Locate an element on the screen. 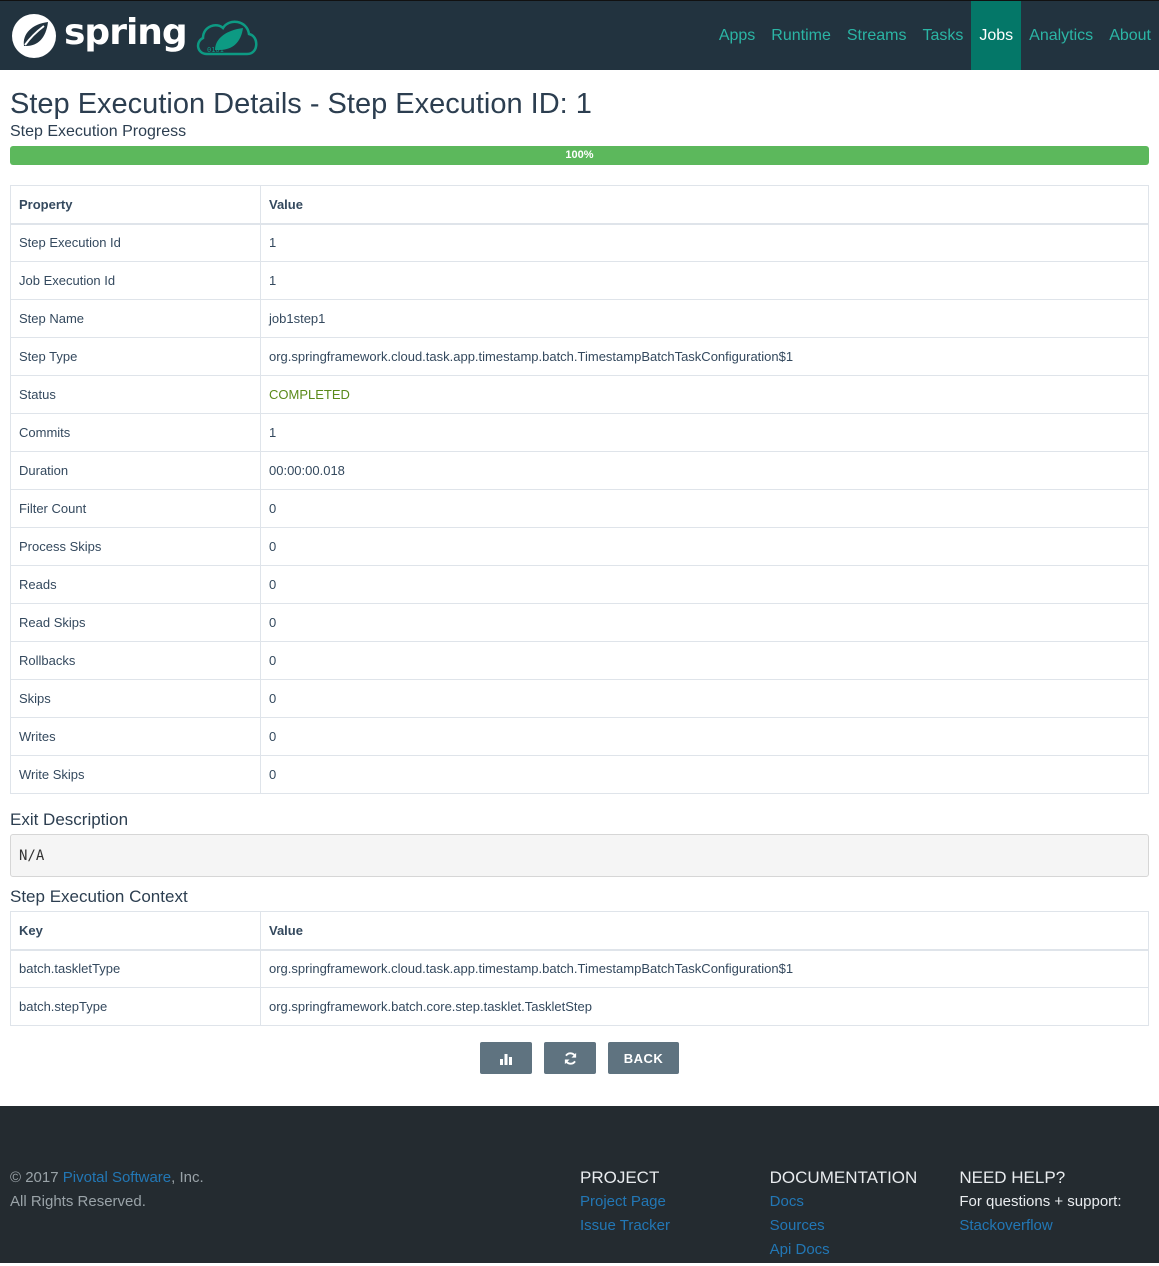 The height and width of the screenshot is (1266, 1159). property-name: Step Execution Id is located at coordinates (135, 242).